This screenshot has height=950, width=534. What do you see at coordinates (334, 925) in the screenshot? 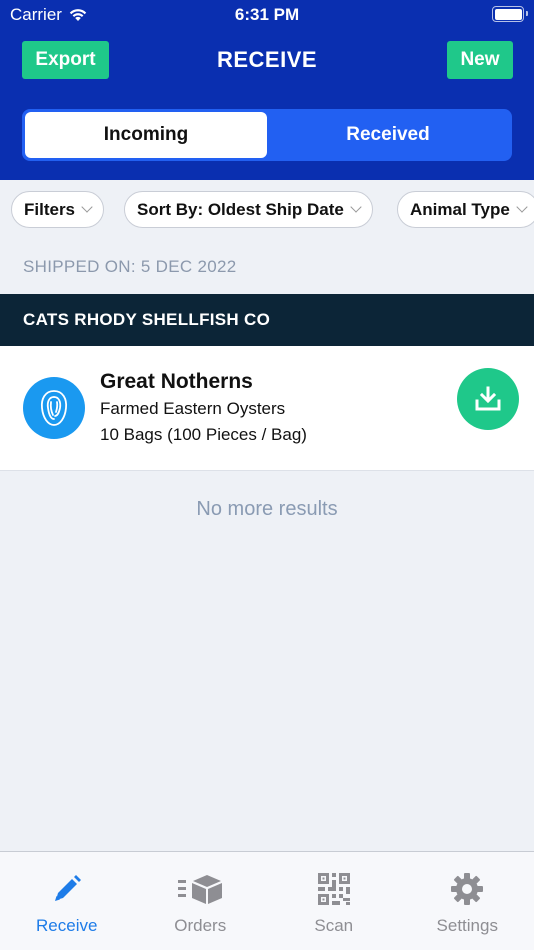
I see `tab-label: Scan` at bounding box center [334, 925].